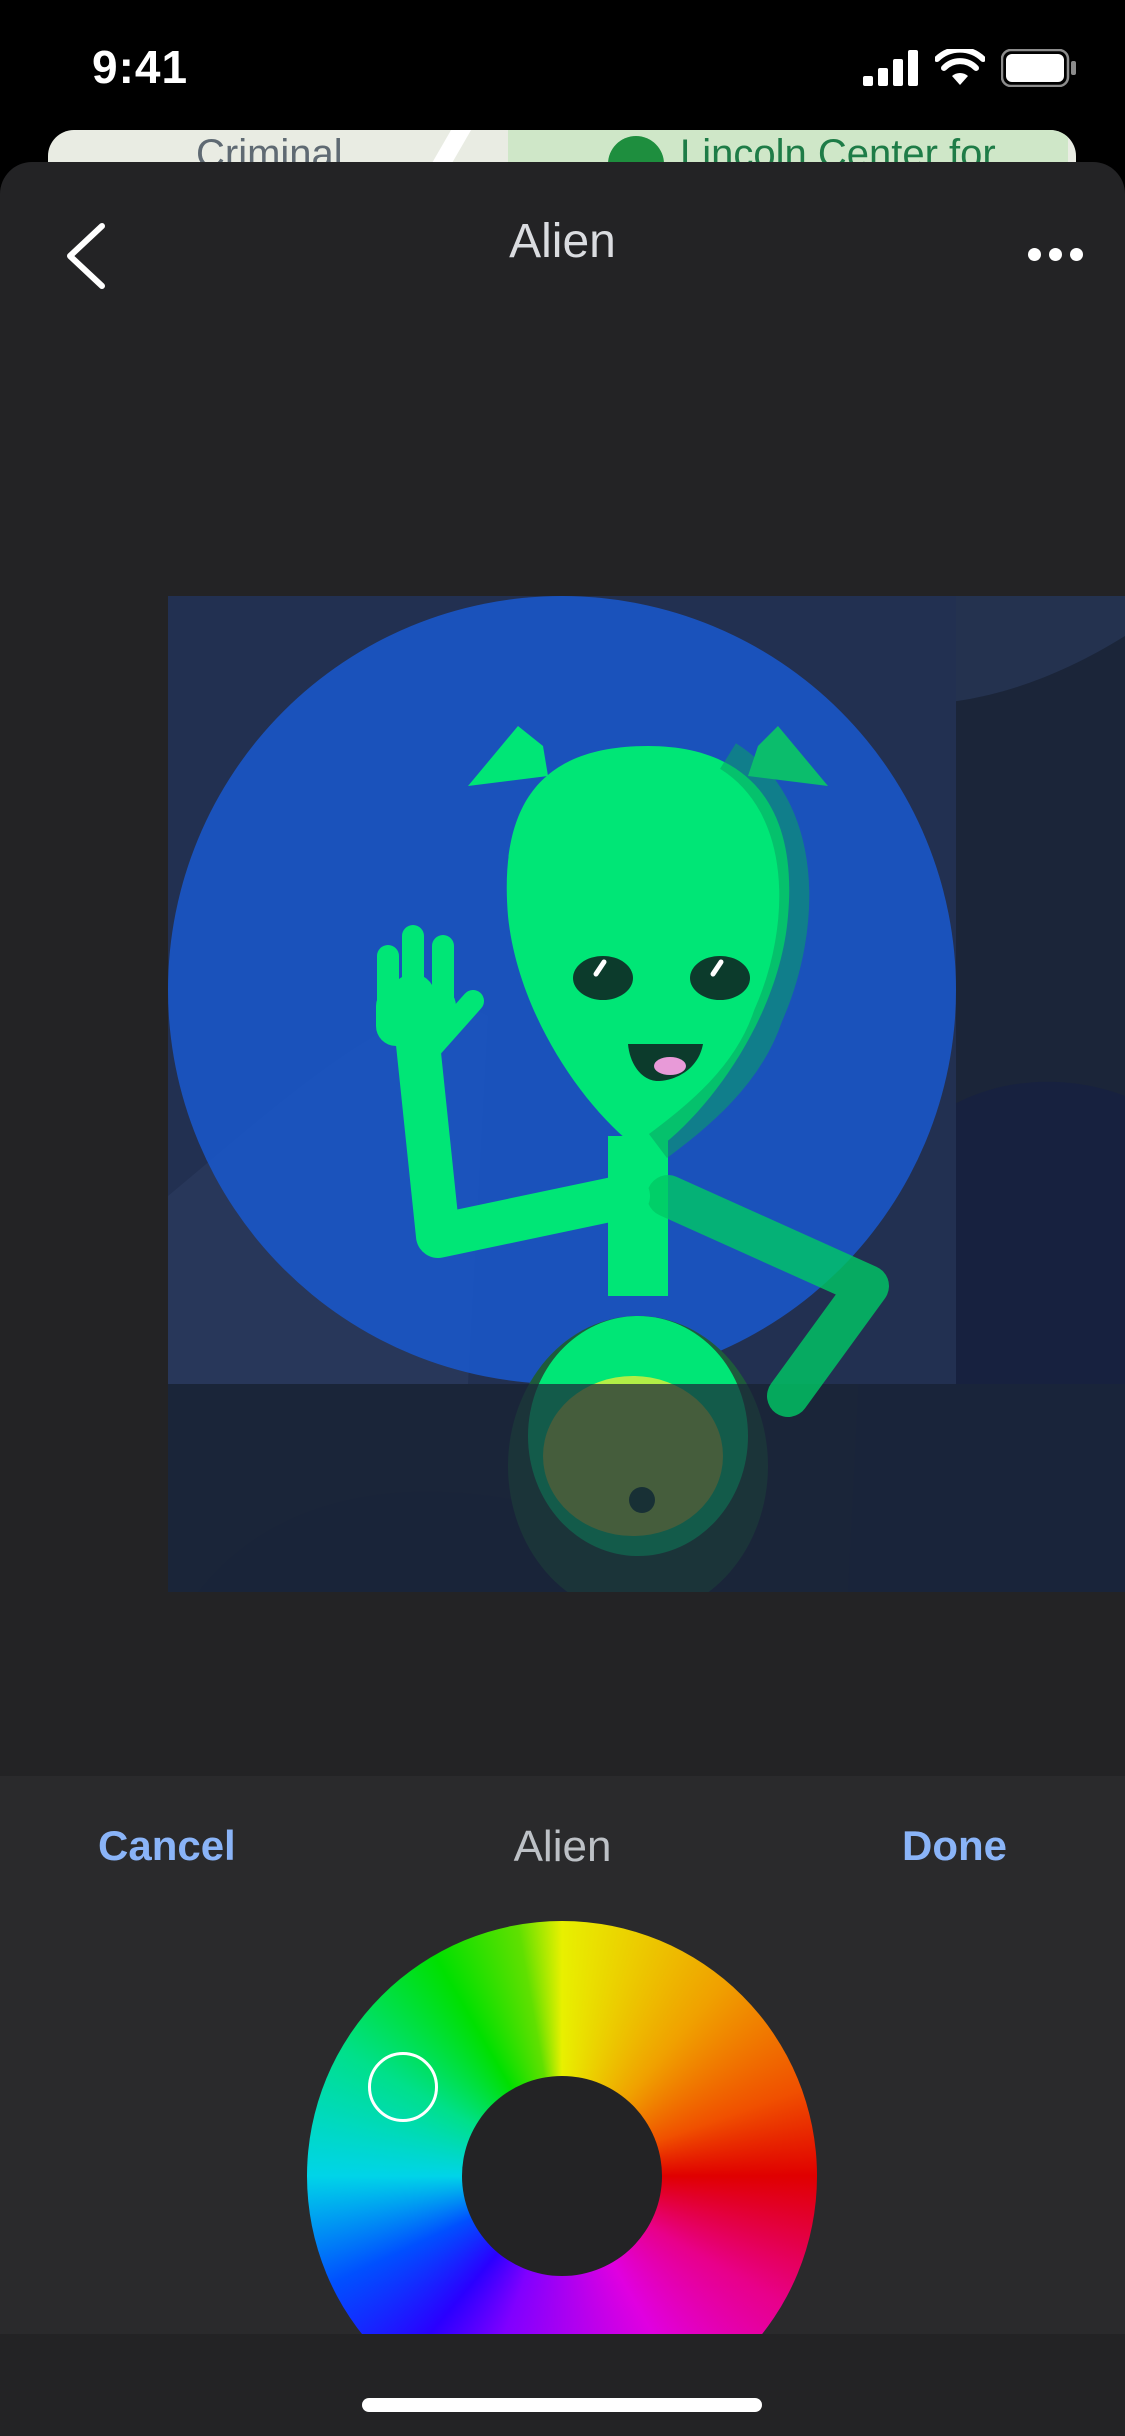 This screenshot has height=2436, width=1125. What do you see at coordinates (403, 2087) in the screenshot?
I see `color-wheel-handle` at bounding box center [403, 2087].